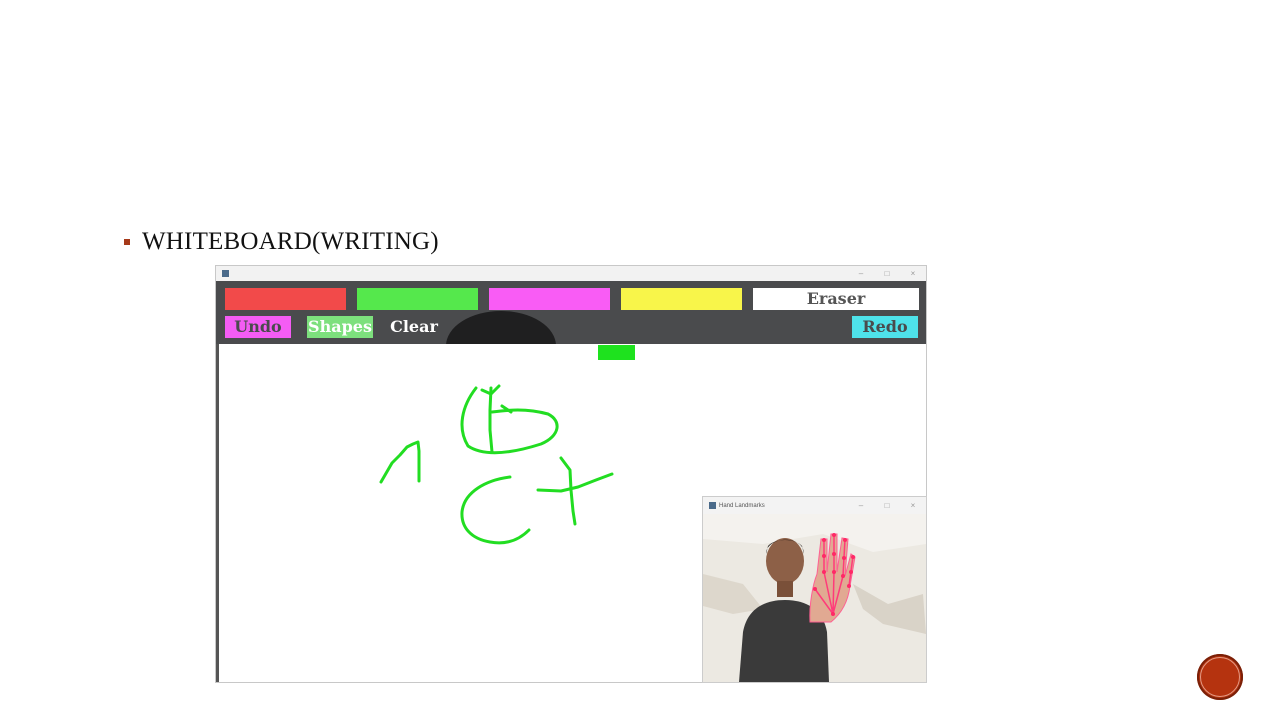 The width and height of the screenshot is (1280, 720). I want to click on cam-app-icon, so click(712, 505).